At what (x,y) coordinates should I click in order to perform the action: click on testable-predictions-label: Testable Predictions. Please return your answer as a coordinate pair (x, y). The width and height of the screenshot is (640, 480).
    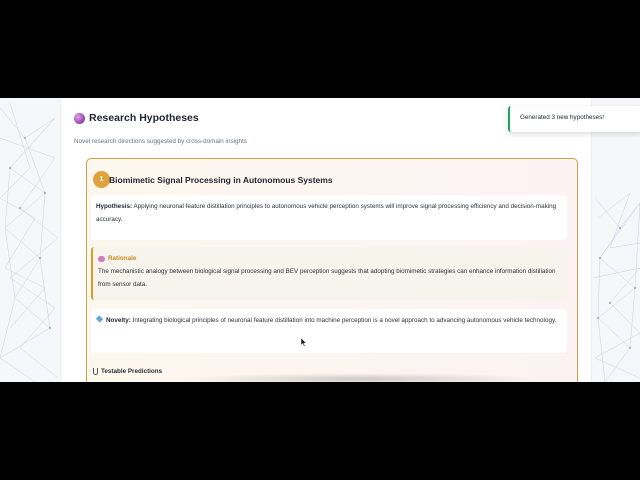
    Looking at the image, I should click on (132, 371).